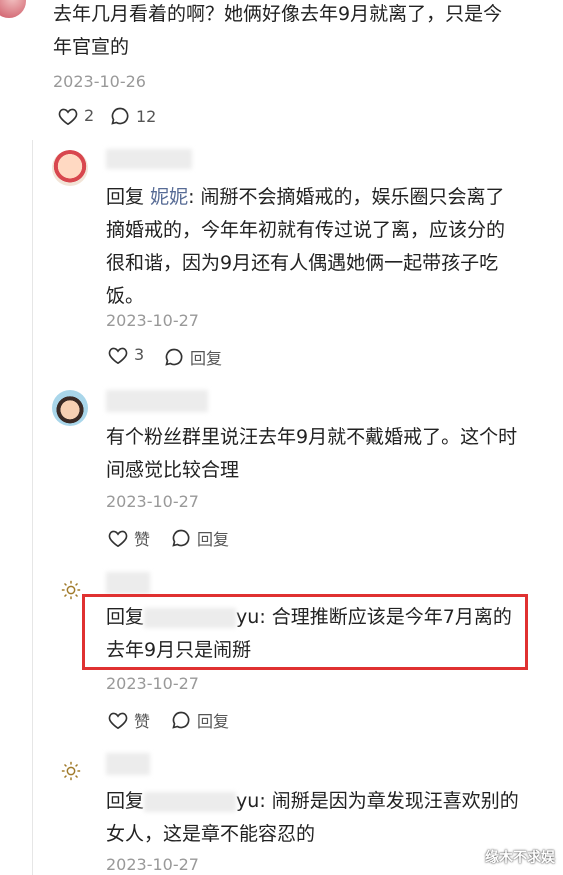 This screenshot has width=563, height=875. I want to click on reply-text: 有个粉丝群里说汪去年9月就不戴婚戒了。这个时 间感觉比较合理, so click(312, 453).